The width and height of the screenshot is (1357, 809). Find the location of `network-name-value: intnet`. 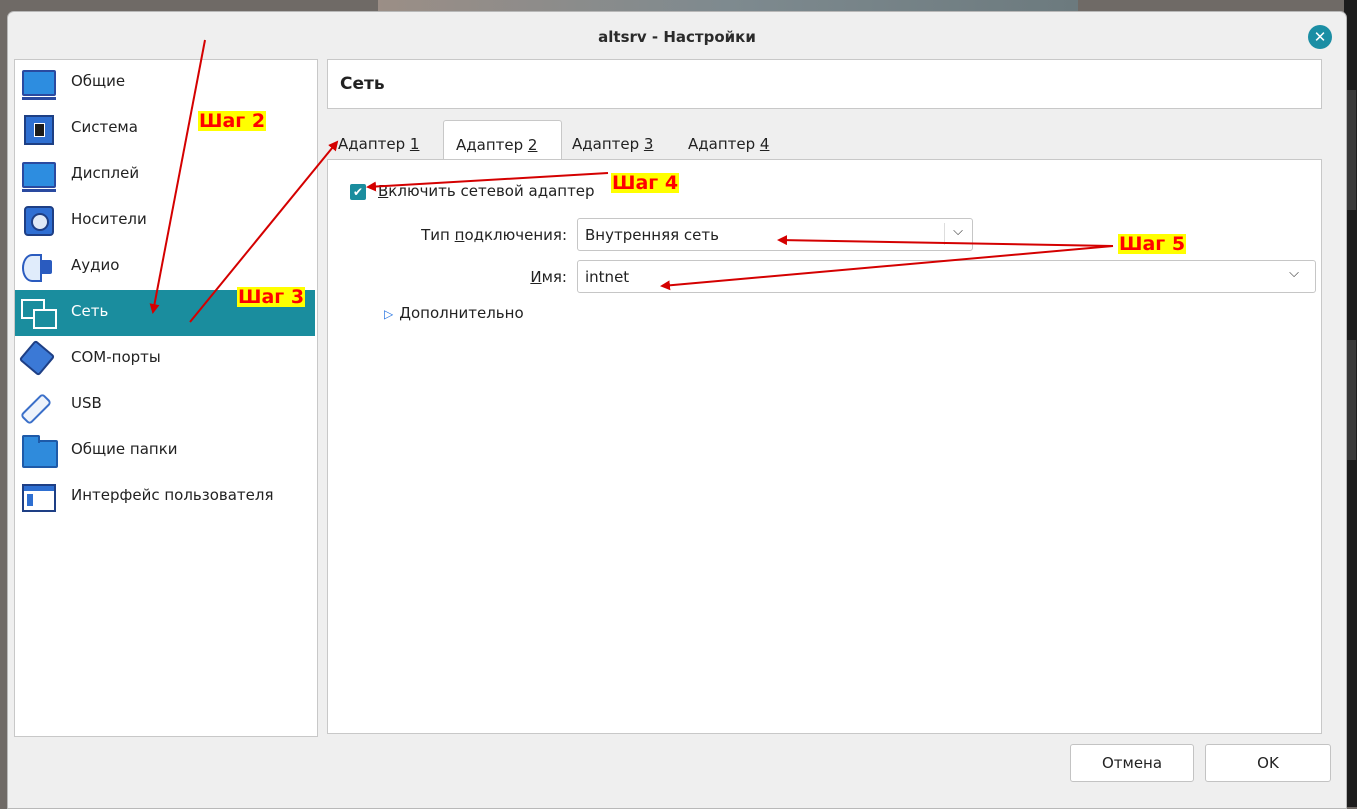

network-name-value: intnet is located at coordinates (607, 277).